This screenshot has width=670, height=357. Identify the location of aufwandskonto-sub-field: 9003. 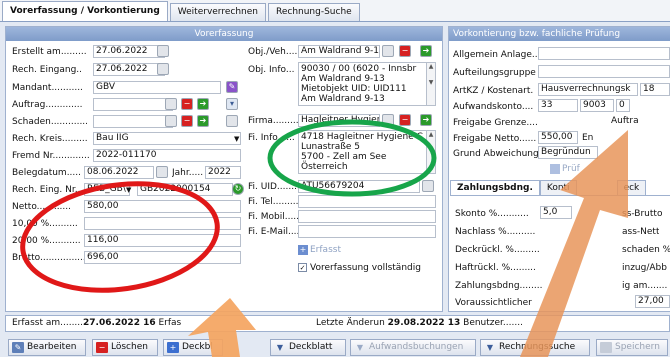
(597, 105).